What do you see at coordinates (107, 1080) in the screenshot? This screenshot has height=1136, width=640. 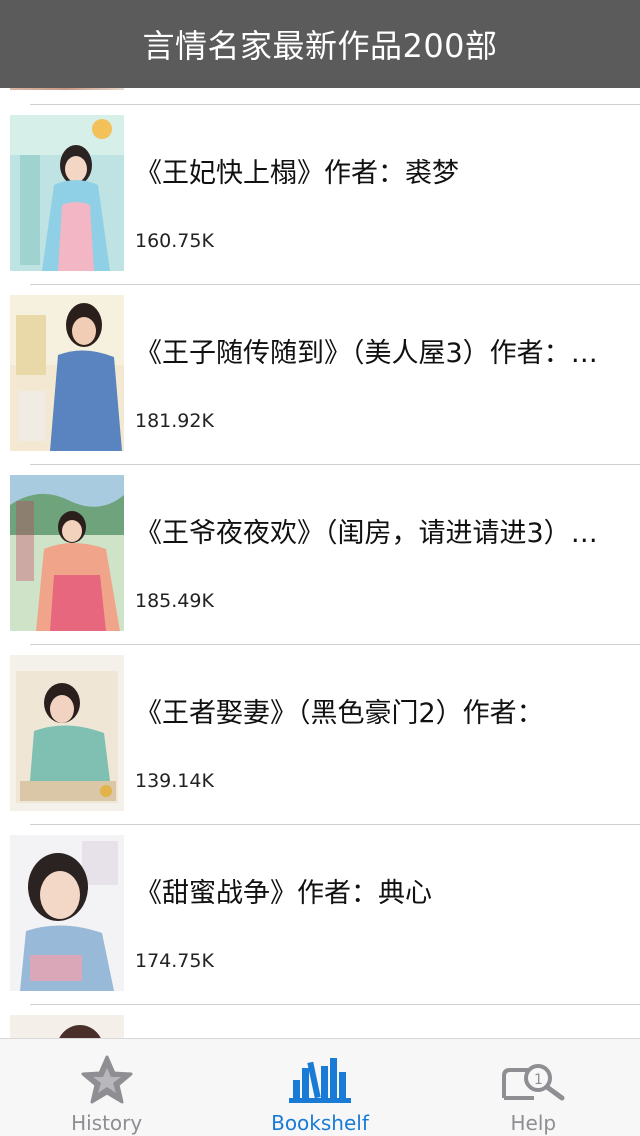 I see `star-icon` at bounding box center [107, 1080].